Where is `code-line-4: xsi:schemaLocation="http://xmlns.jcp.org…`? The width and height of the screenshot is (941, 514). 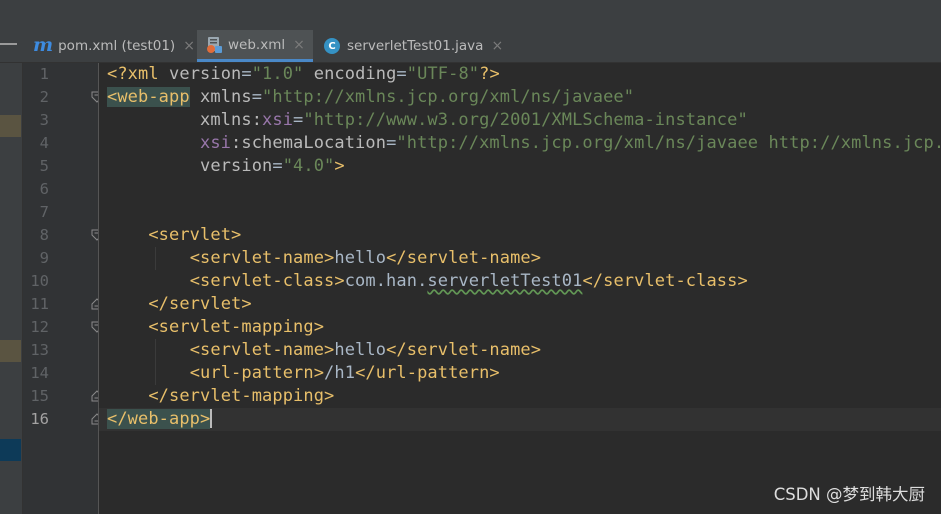 code-line-4: xsi:schemaLocation="http://xmlns.jcp.org… is located at coordinates (570, 143).